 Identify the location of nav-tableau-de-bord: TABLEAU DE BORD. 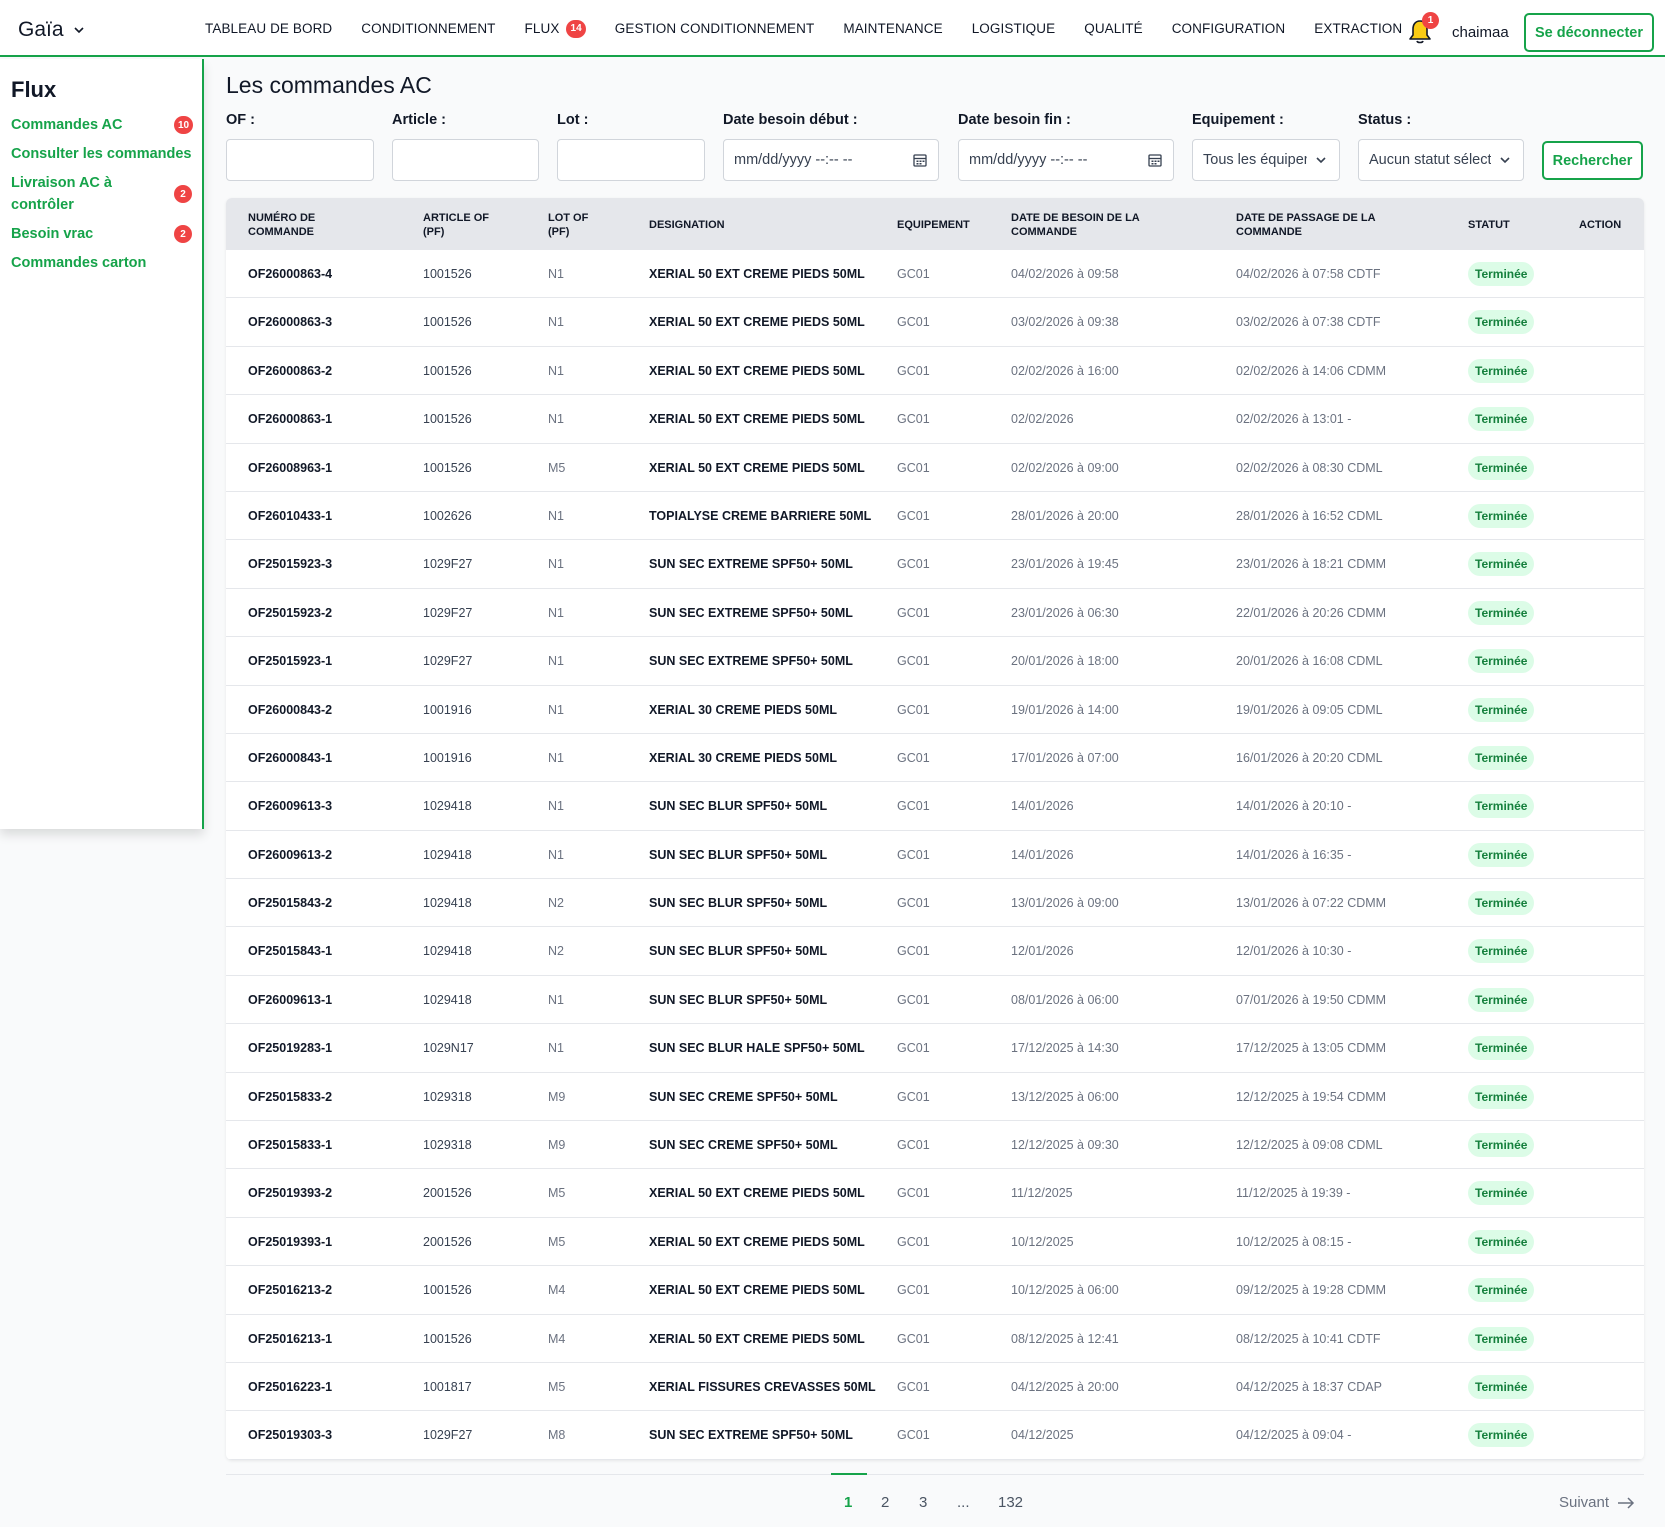
(268, 28).